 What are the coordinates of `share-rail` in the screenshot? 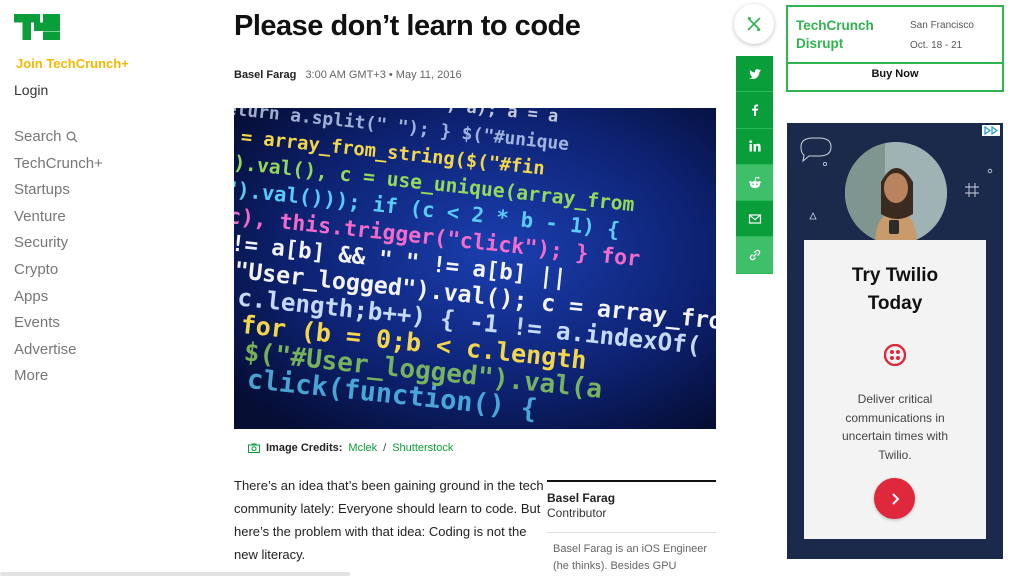 It's located at (754, 165).